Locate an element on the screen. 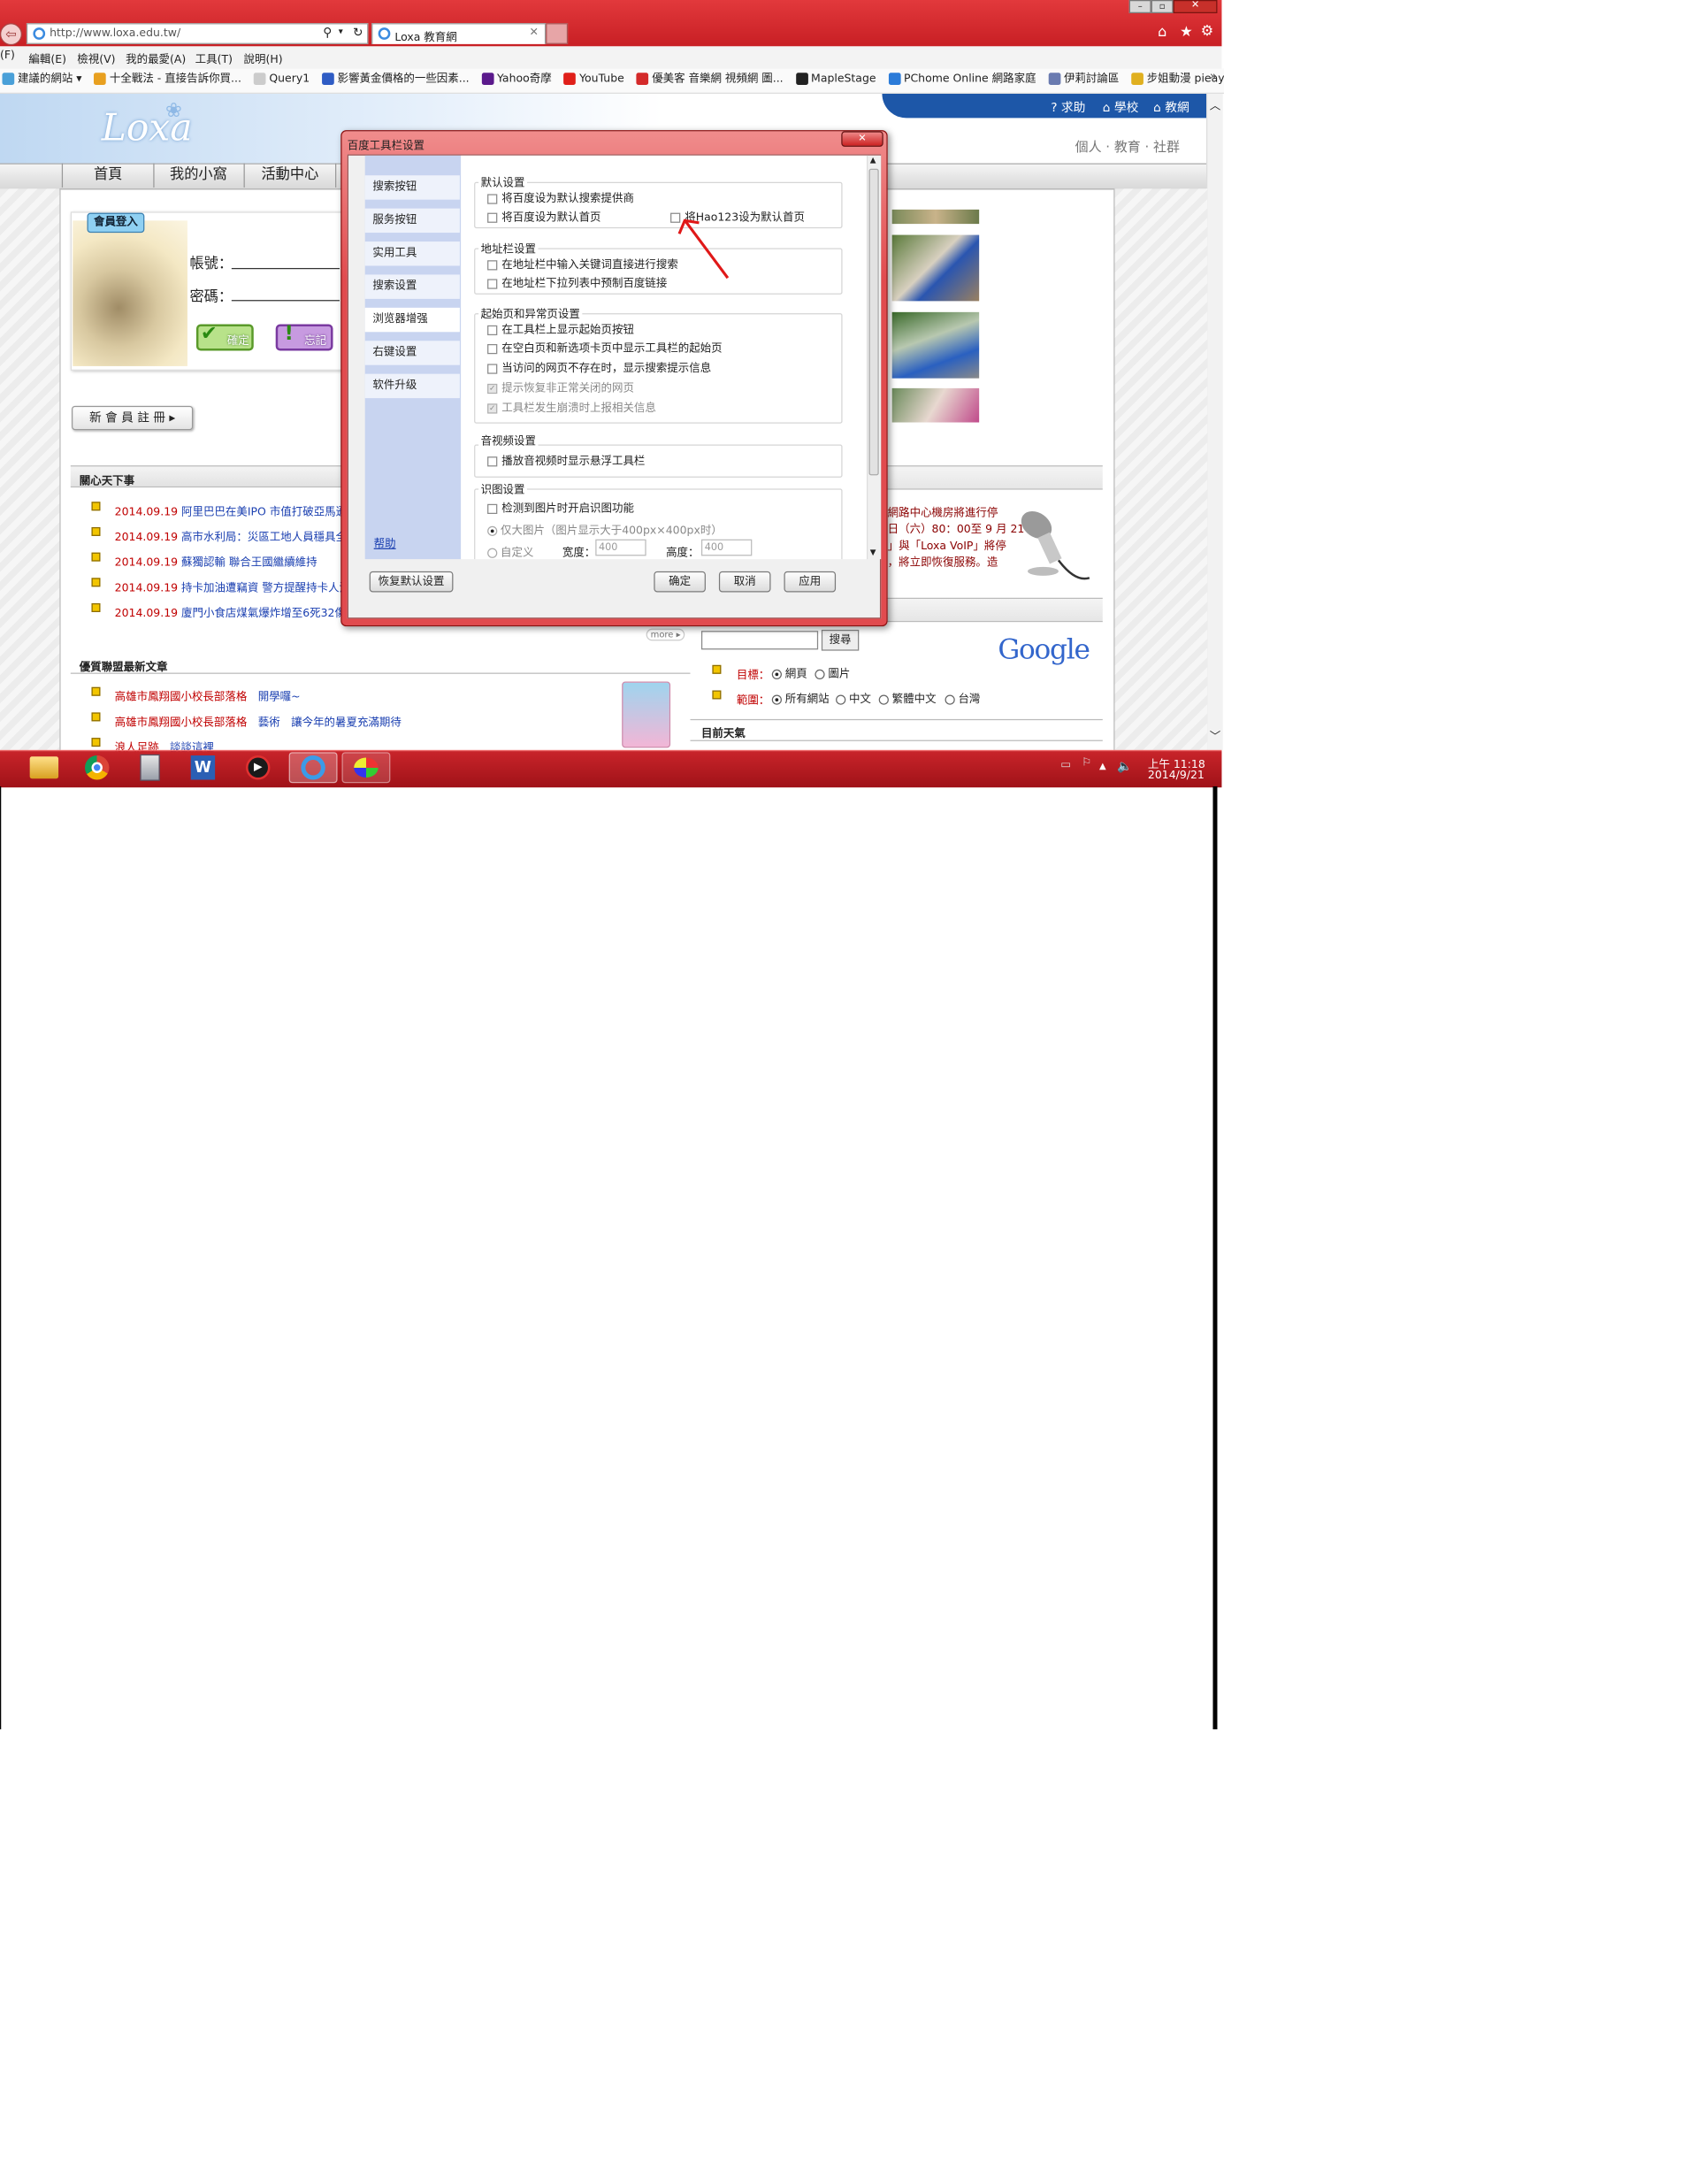 The width and height of the screenshot is (1698, 2184). favorites-star-icon: ★ is located at coordinates (1186, 32).